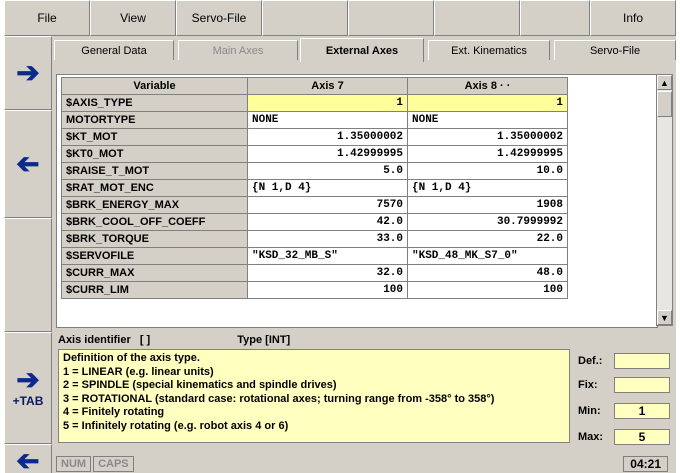 The height and width of the screenshot is (473, 680). I want to click on tab-servo-file: Servo-File, so click(615, 50).